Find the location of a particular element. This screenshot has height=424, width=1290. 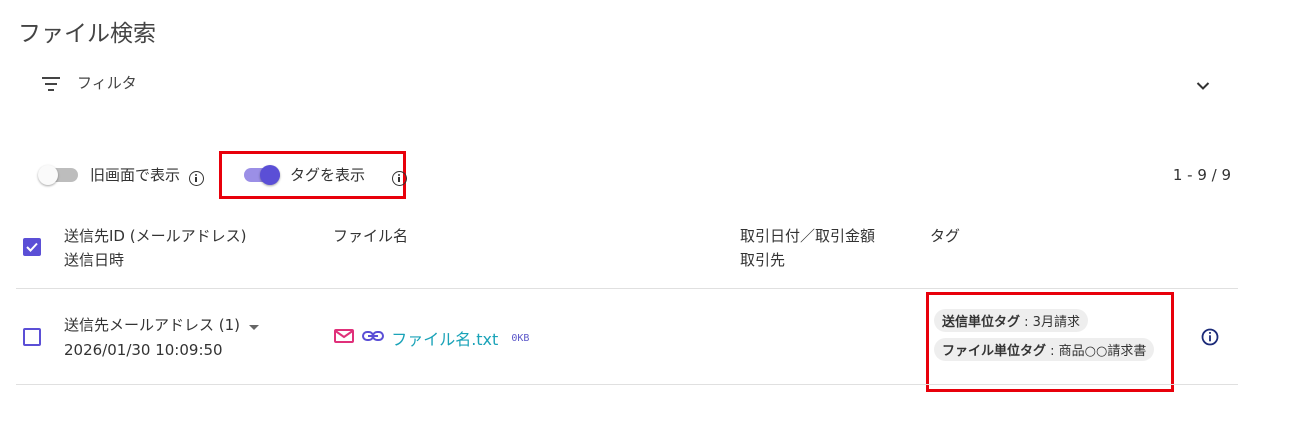

select-all-checkbox is located at coordinates (32, 247).